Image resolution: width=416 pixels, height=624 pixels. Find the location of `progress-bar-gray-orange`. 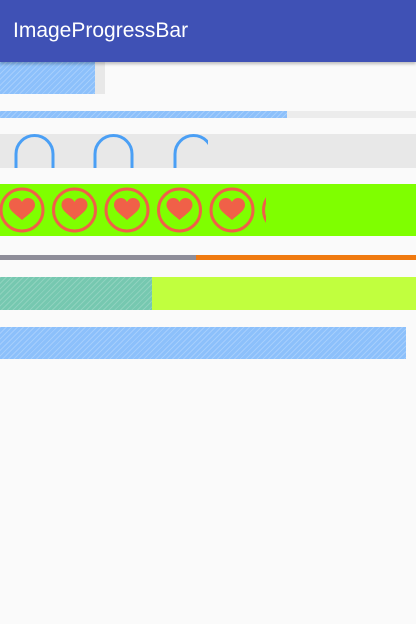

progress-bar-gray-orange is located at coordinates (208, 257).